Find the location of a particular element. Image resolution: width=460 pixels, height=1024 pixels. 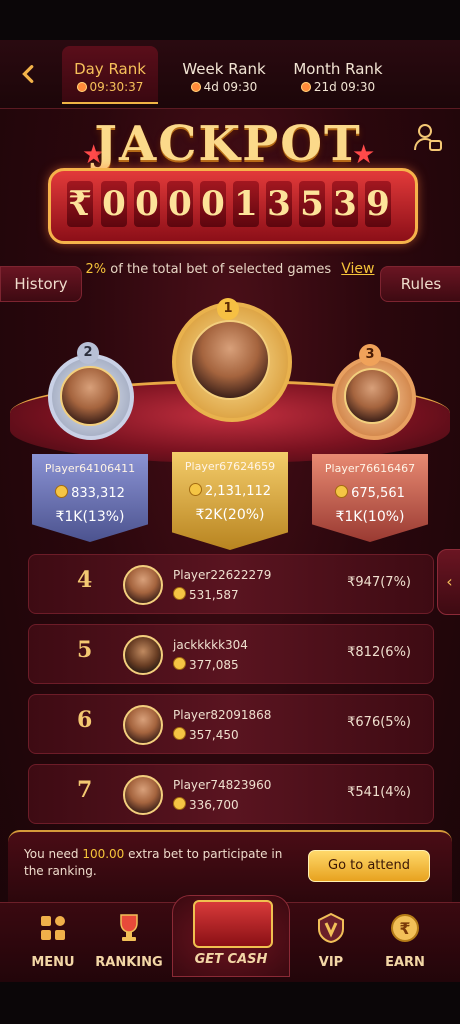

rank-number: 5 is located at coordinates (85, 650).